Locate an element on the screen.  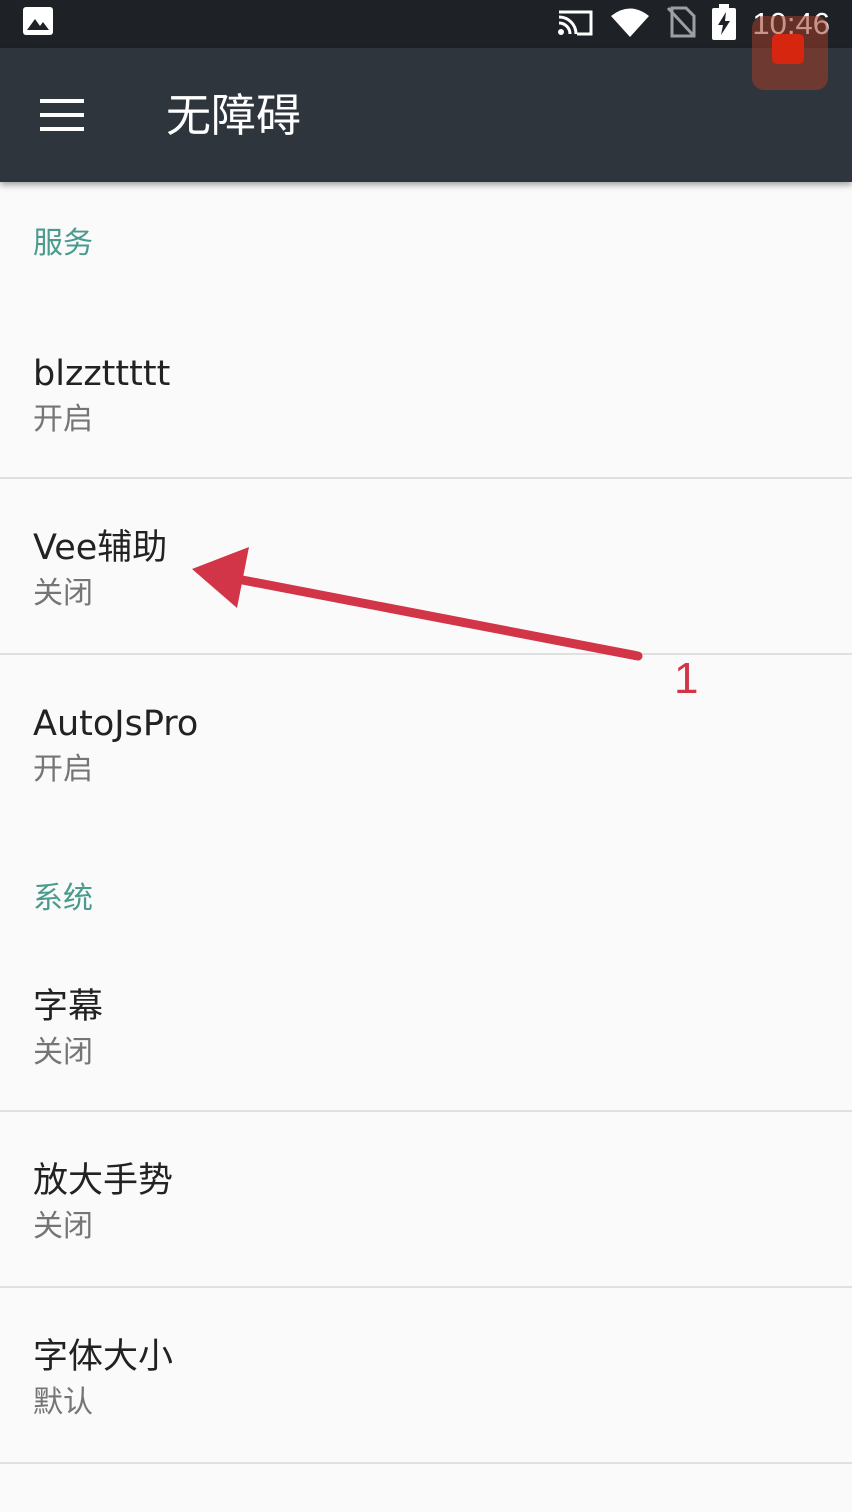
image-icon is located at coordinates (38, 23).